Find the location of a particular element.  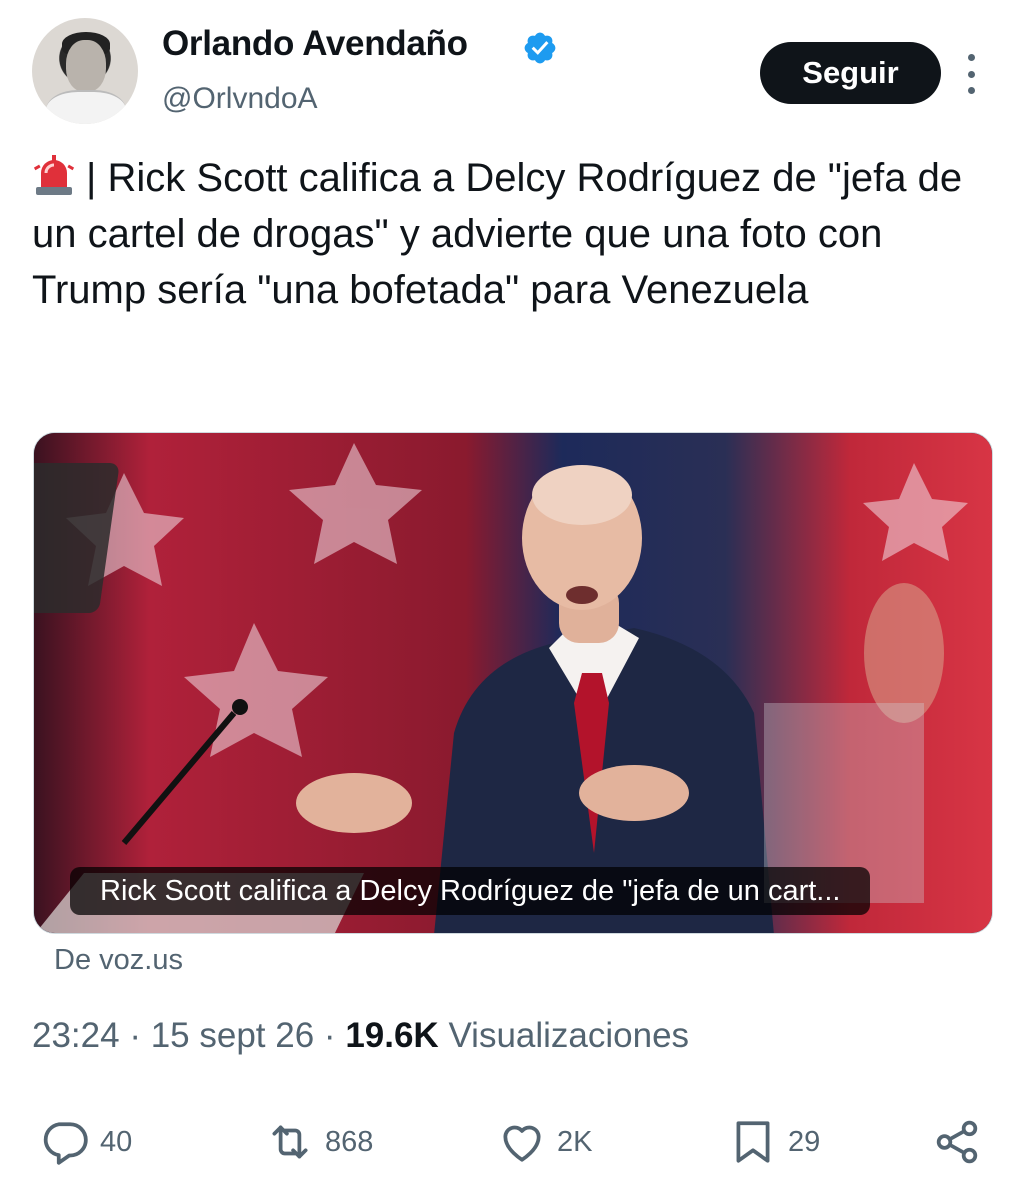

link-source: De voz.us is located at coordinates (118, 960).